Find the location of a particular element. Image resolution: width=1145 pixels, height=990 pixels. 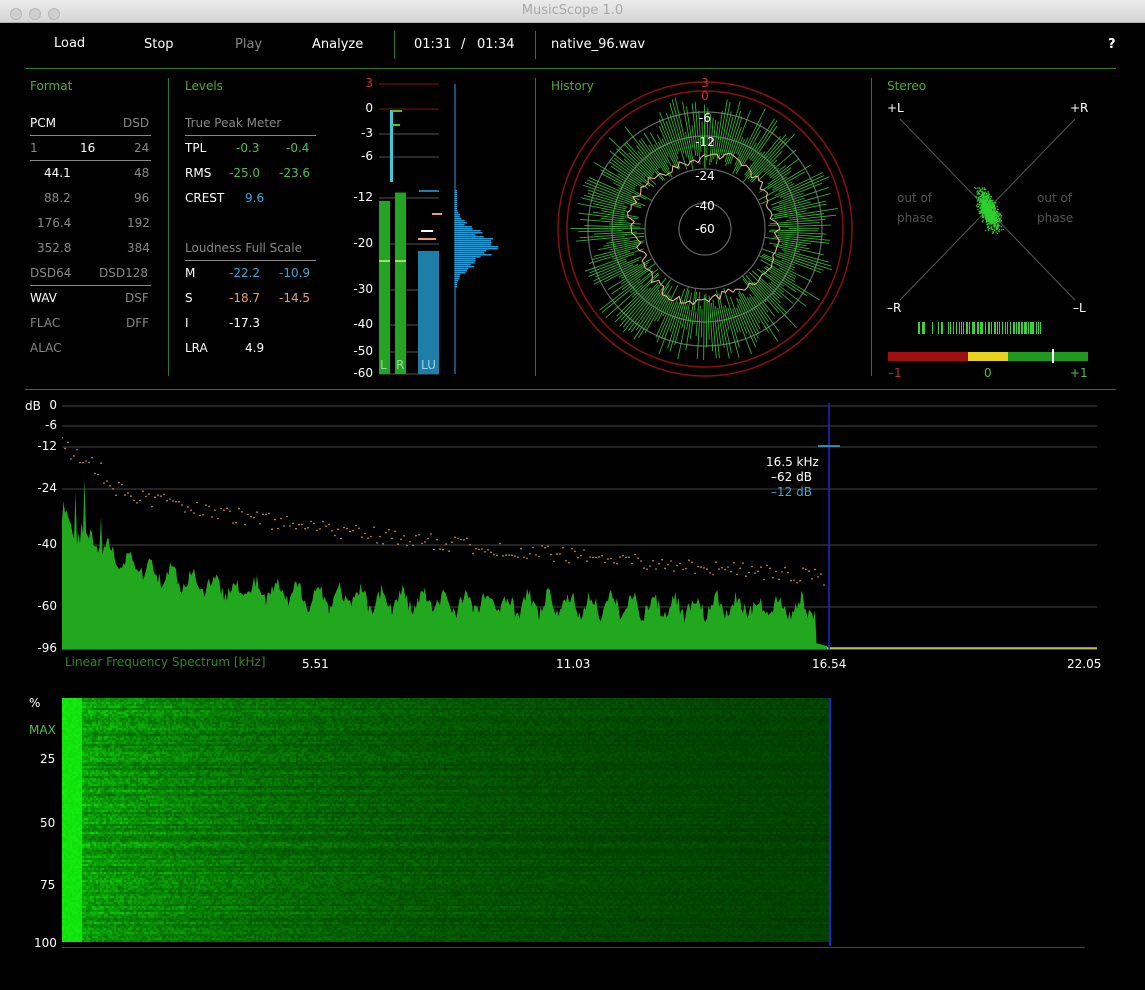

format-rate-44: 44.1 is located at coordinates (57, 173).